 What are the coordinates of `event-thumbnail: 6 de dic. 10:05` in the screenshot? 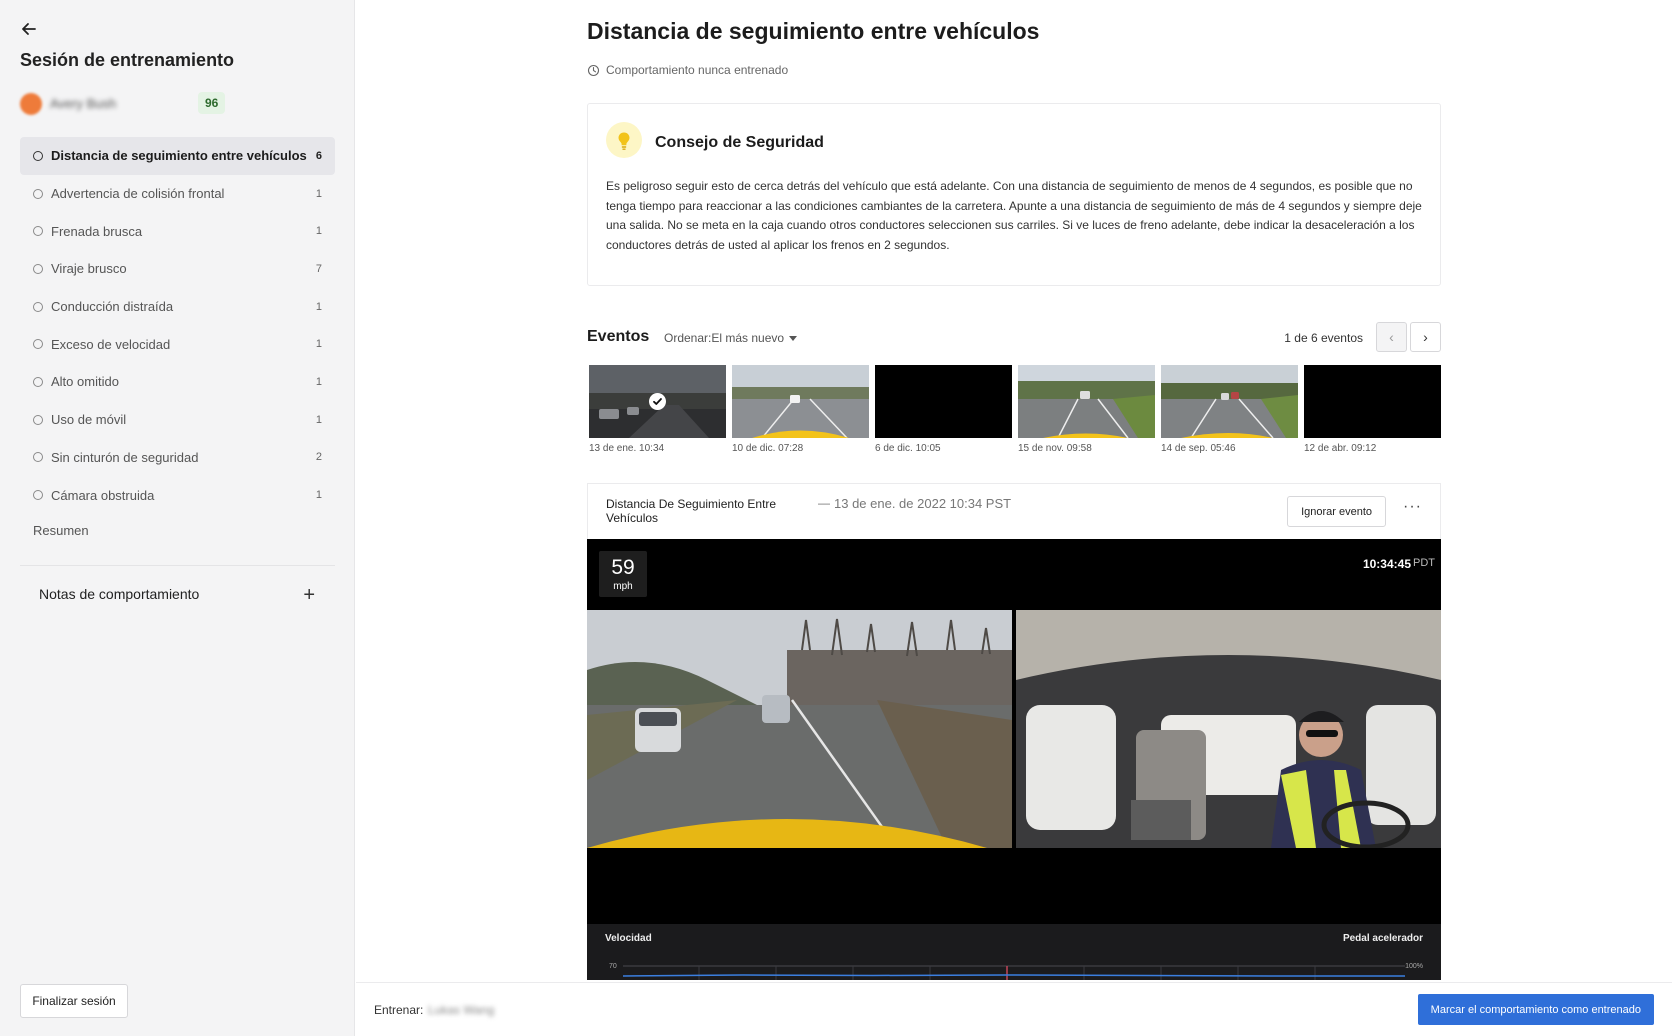 It's located at (943, 409).